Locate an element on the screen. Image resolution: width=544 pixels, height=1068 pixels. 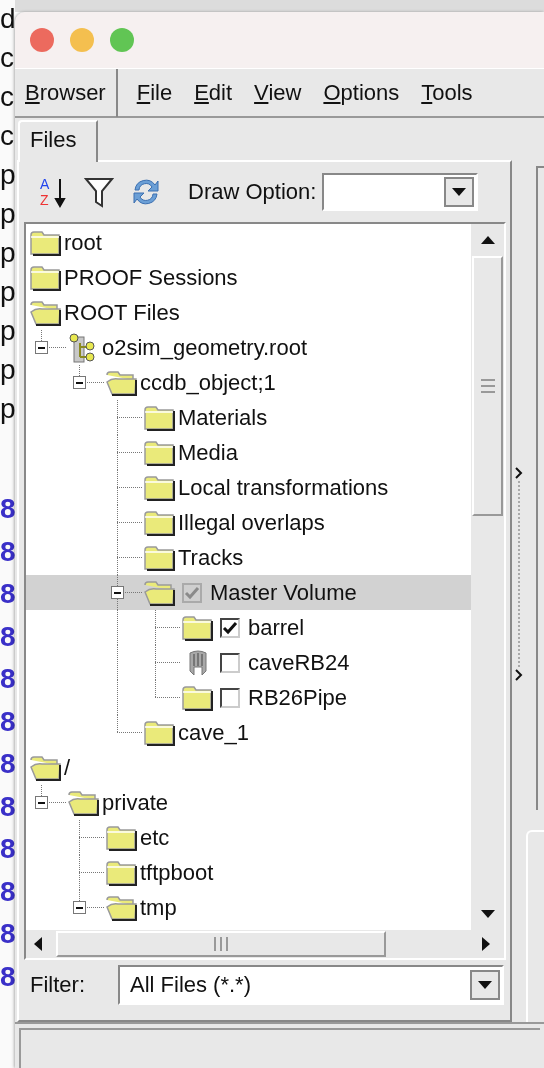
scroll-right-button is located at coordinates (486, 944).